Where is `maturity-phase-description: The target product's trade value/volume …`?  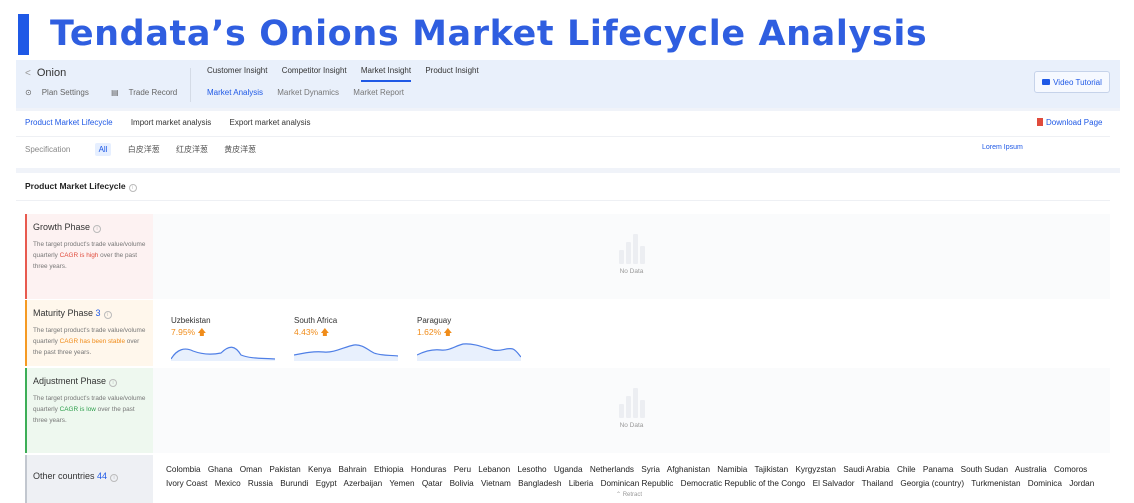 maturity-phase-description: The target product's trade value/volume … is located at coordinates (89, 341).